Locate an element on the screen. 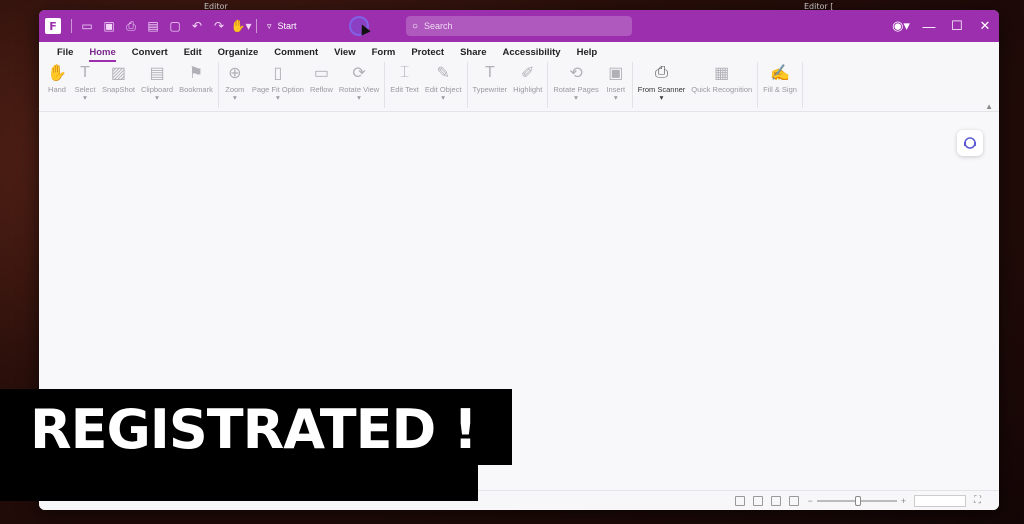 This screenshot has height=524, width=1024. collapse-ribbon-icon: ▲ is located at coordinates (989, 106).